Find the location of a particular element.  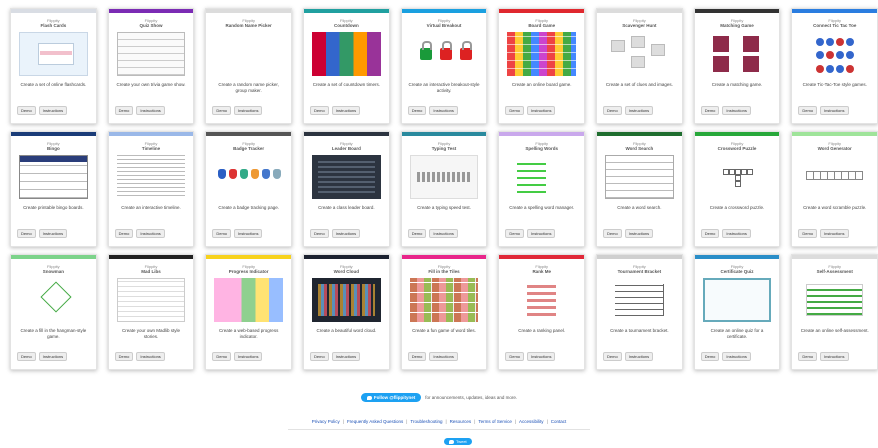

footer-link: Privacy Policy is located at coordinates (326, 421).